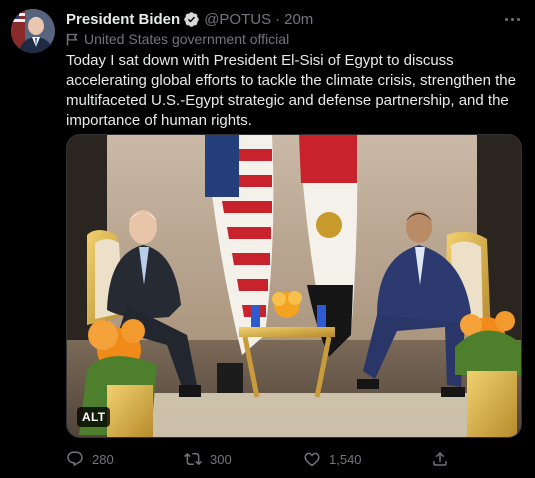  Describe the element at coordinates (208, 459) in the screenshot. I see `retweet-button: 300` at that location.